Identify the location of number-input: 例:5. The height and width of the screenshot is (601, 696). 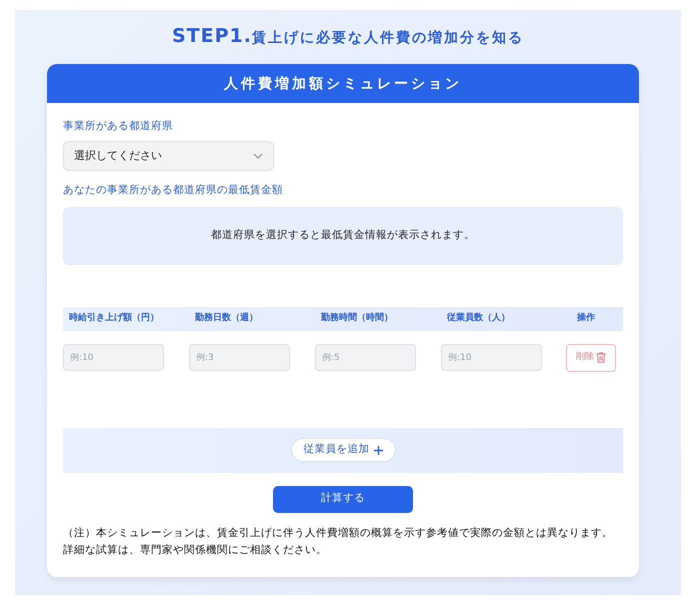
(365, 357).